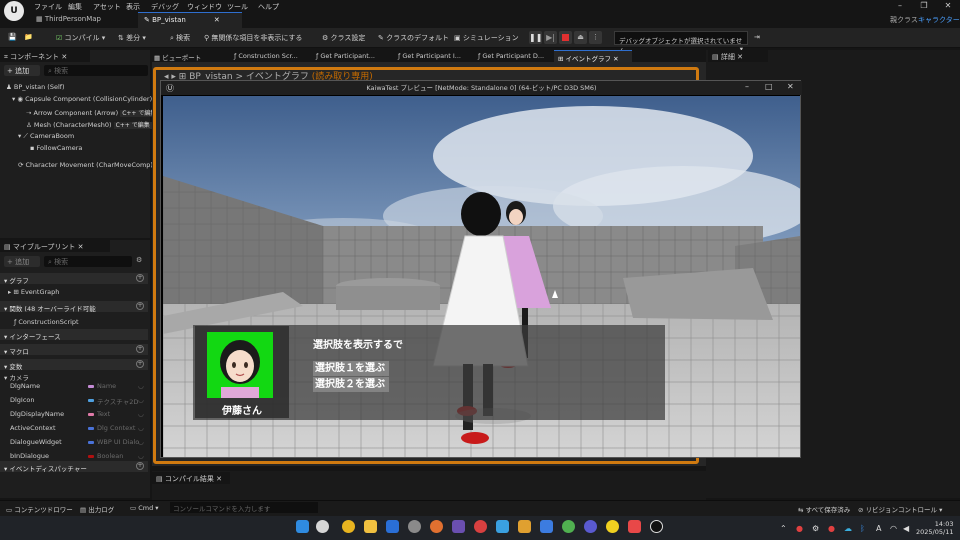  What do you see at coordinates (343, 38) in the screenshot?
I see `class-settings-button: ⚙ クラス設定` at bounding box center [343, 38].